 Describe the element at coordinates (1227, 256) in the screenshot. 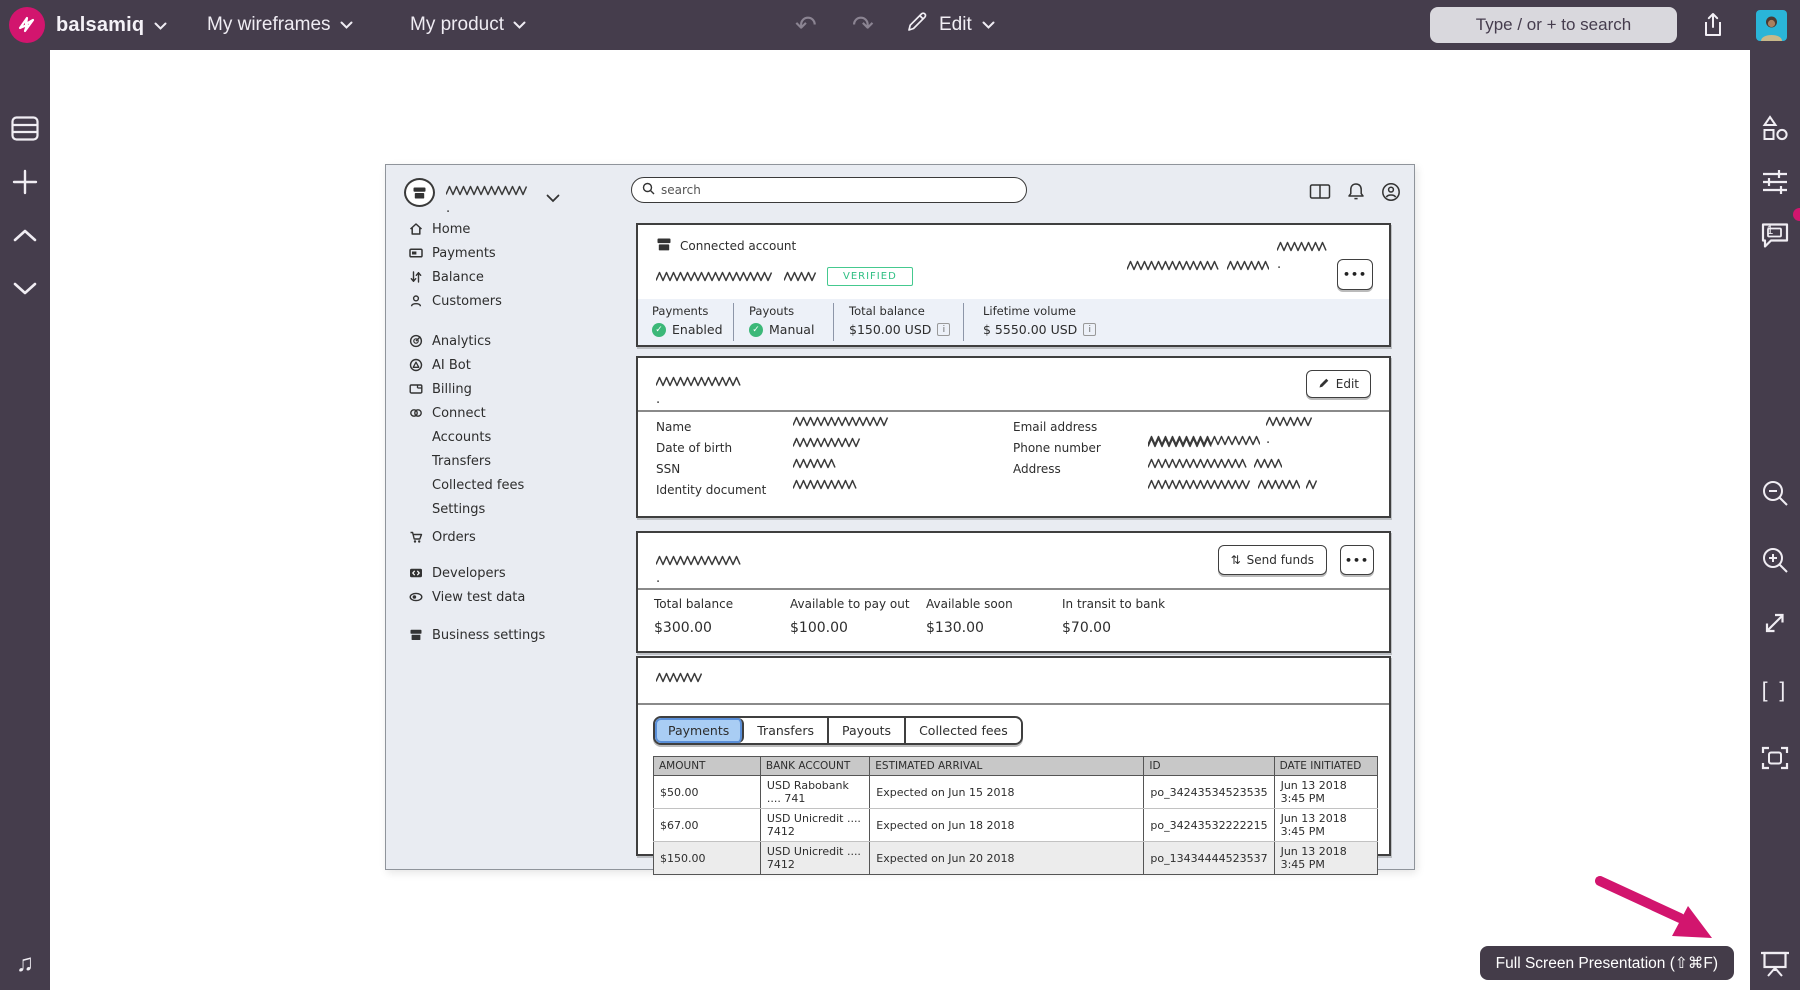

I see `placeholder-squiggles` at that location.